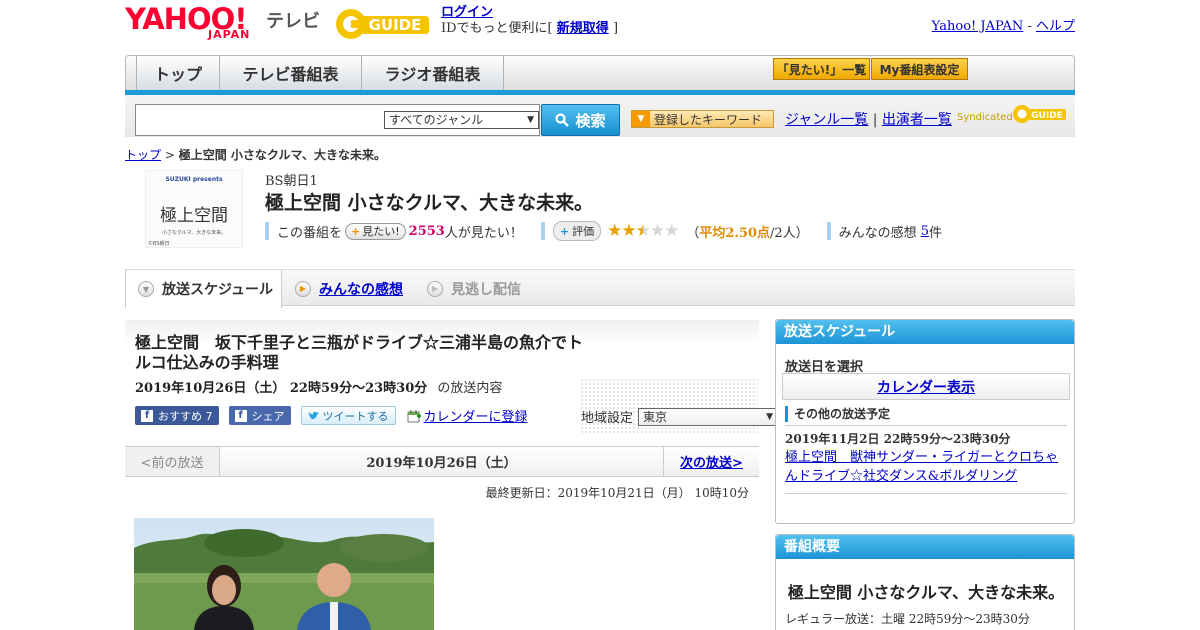 This screenshot has width=1200, height=630. What do you see at coordinates (607, 418) in the screenshot?
I see `region-label: 地域設定` at bounding box center [607, 418].